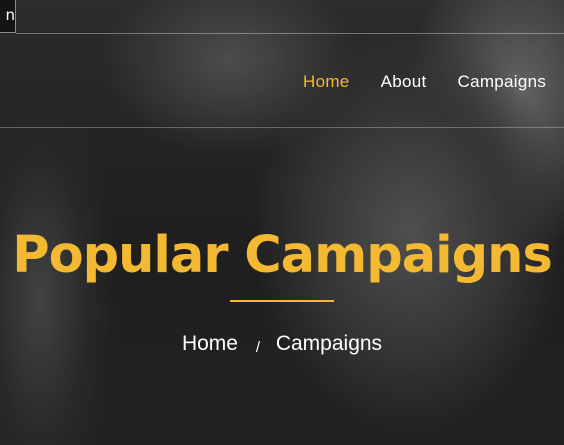 The height and width of the screenshot is (445, 564). I want to click on breadcrumb: Home / Campaigns, so click(282, 344).